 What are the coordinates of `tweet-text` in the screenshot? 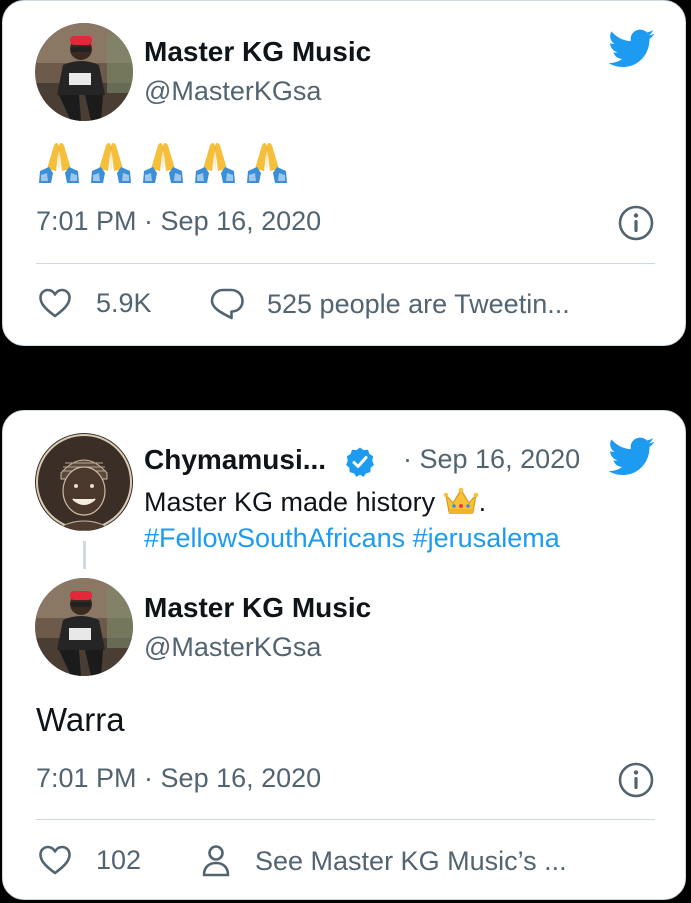 It's located at (163, 163).